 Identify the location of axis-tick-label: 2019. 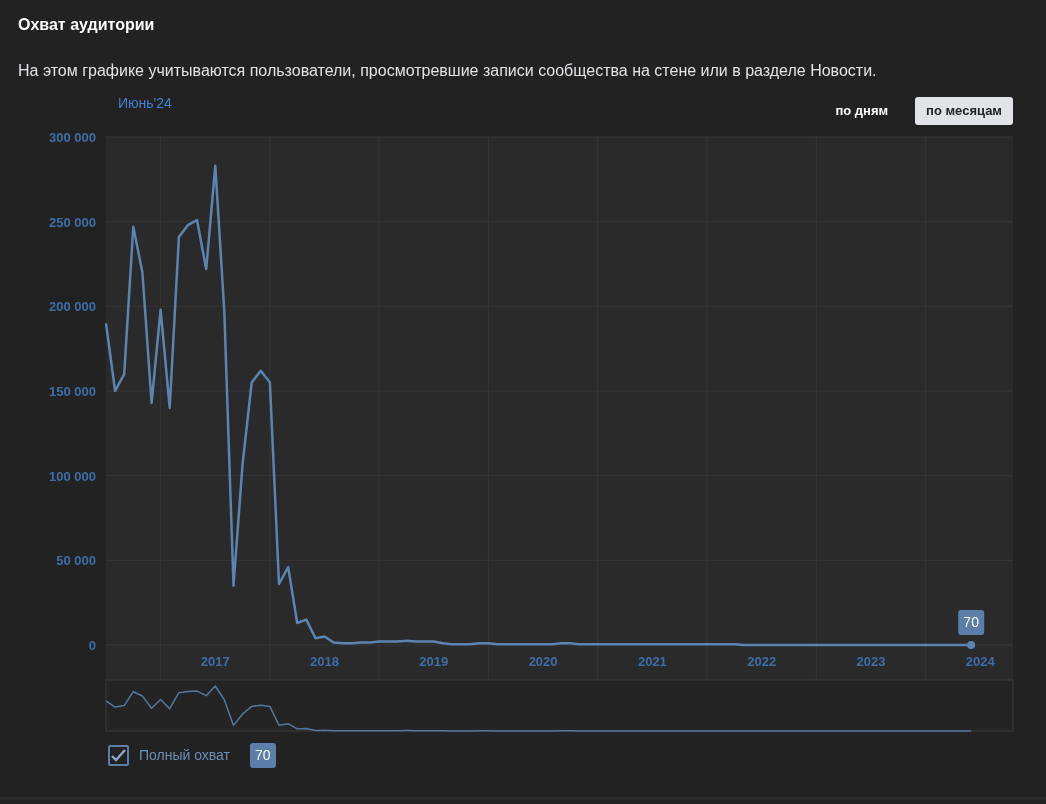
(434, 661).